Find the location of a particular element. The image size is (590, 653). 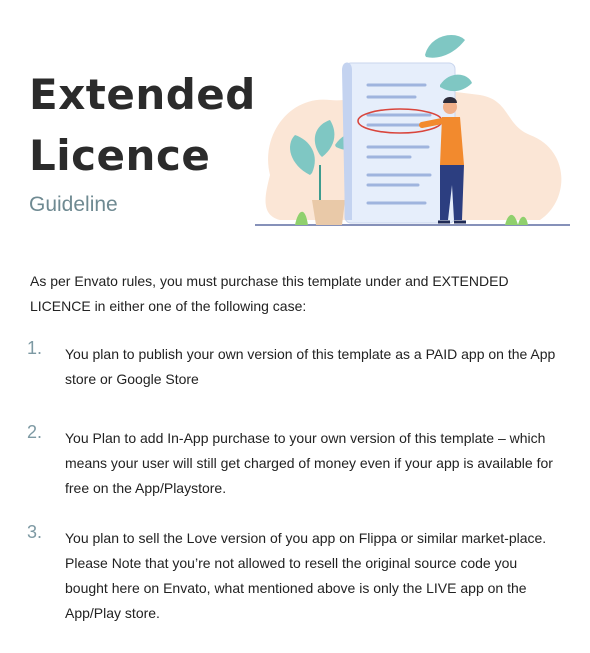

page-subtitle: Guideline is located at coordinates (73, 204).